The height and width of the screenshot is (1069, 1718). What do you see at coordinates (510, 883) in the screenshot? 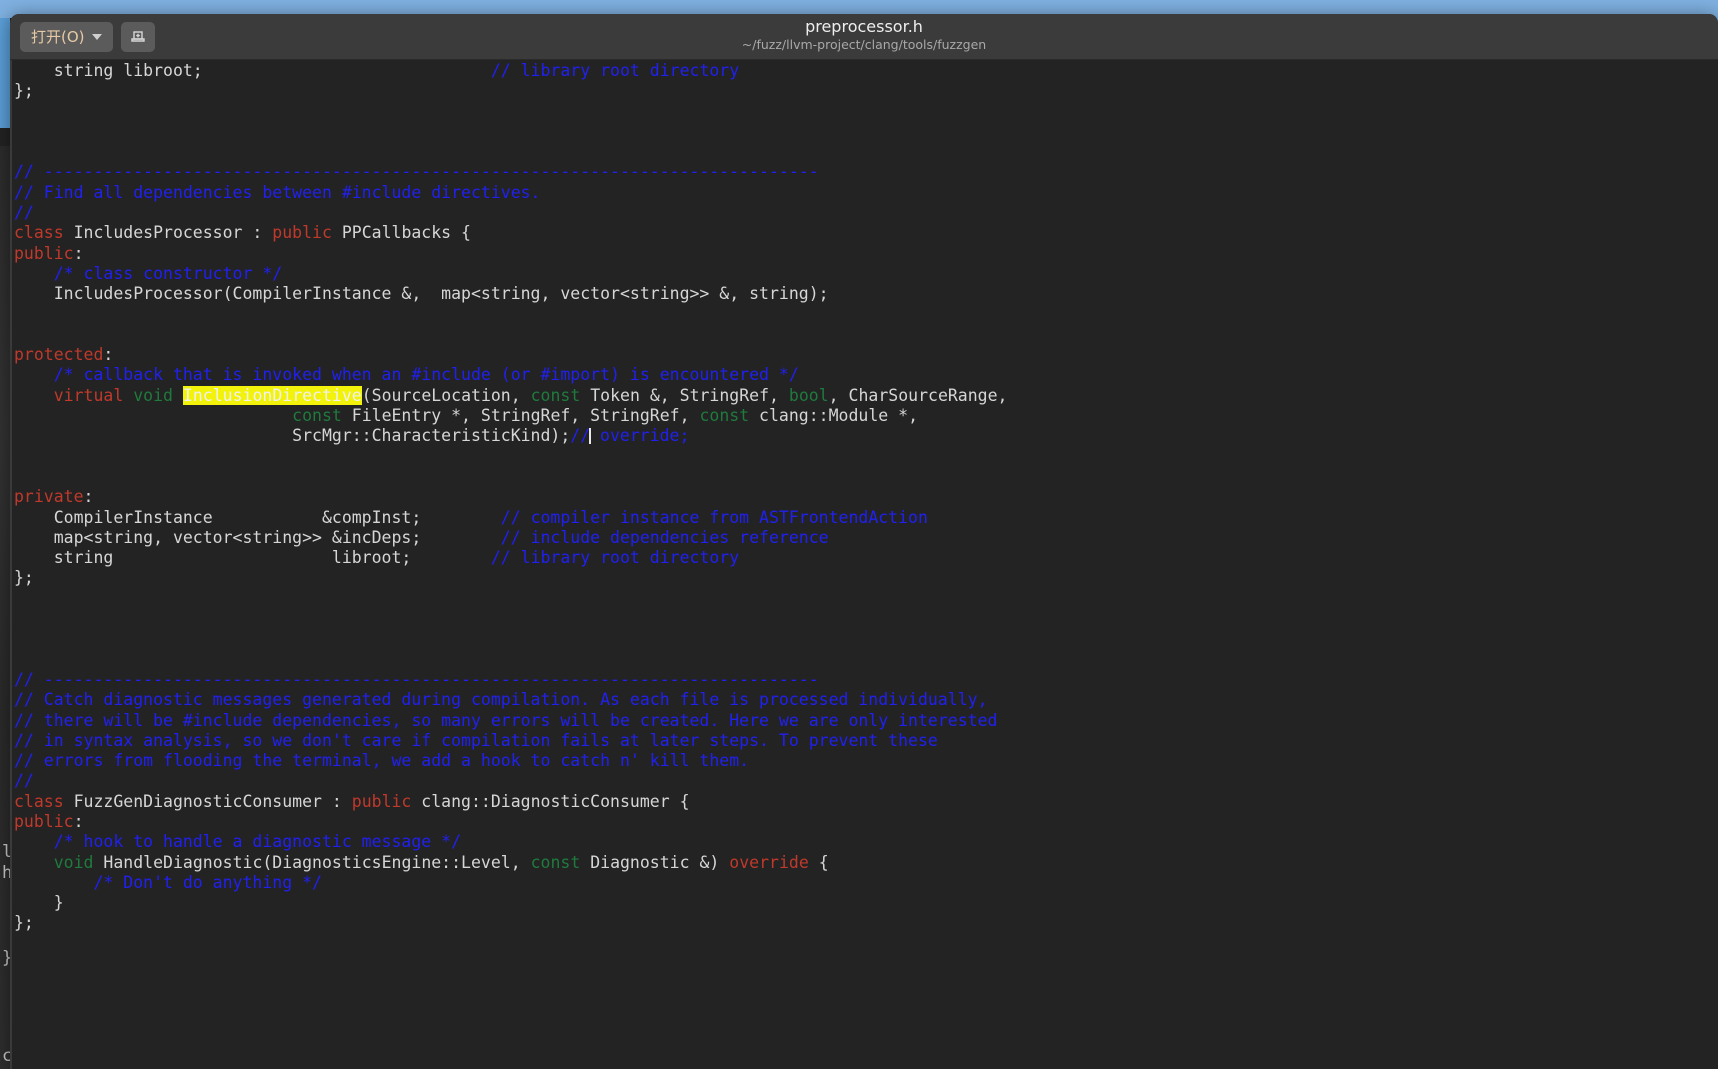
I see `code-line: /* Don't do anything */` at bounding box center [510, 883].